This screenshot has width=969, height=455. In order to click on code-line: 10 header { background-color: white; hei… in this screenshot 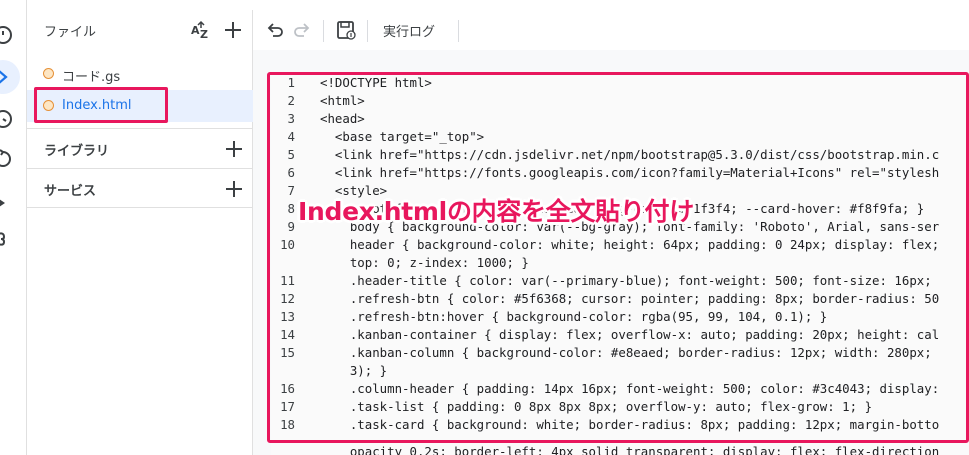, I will do `click(620, 254)`.